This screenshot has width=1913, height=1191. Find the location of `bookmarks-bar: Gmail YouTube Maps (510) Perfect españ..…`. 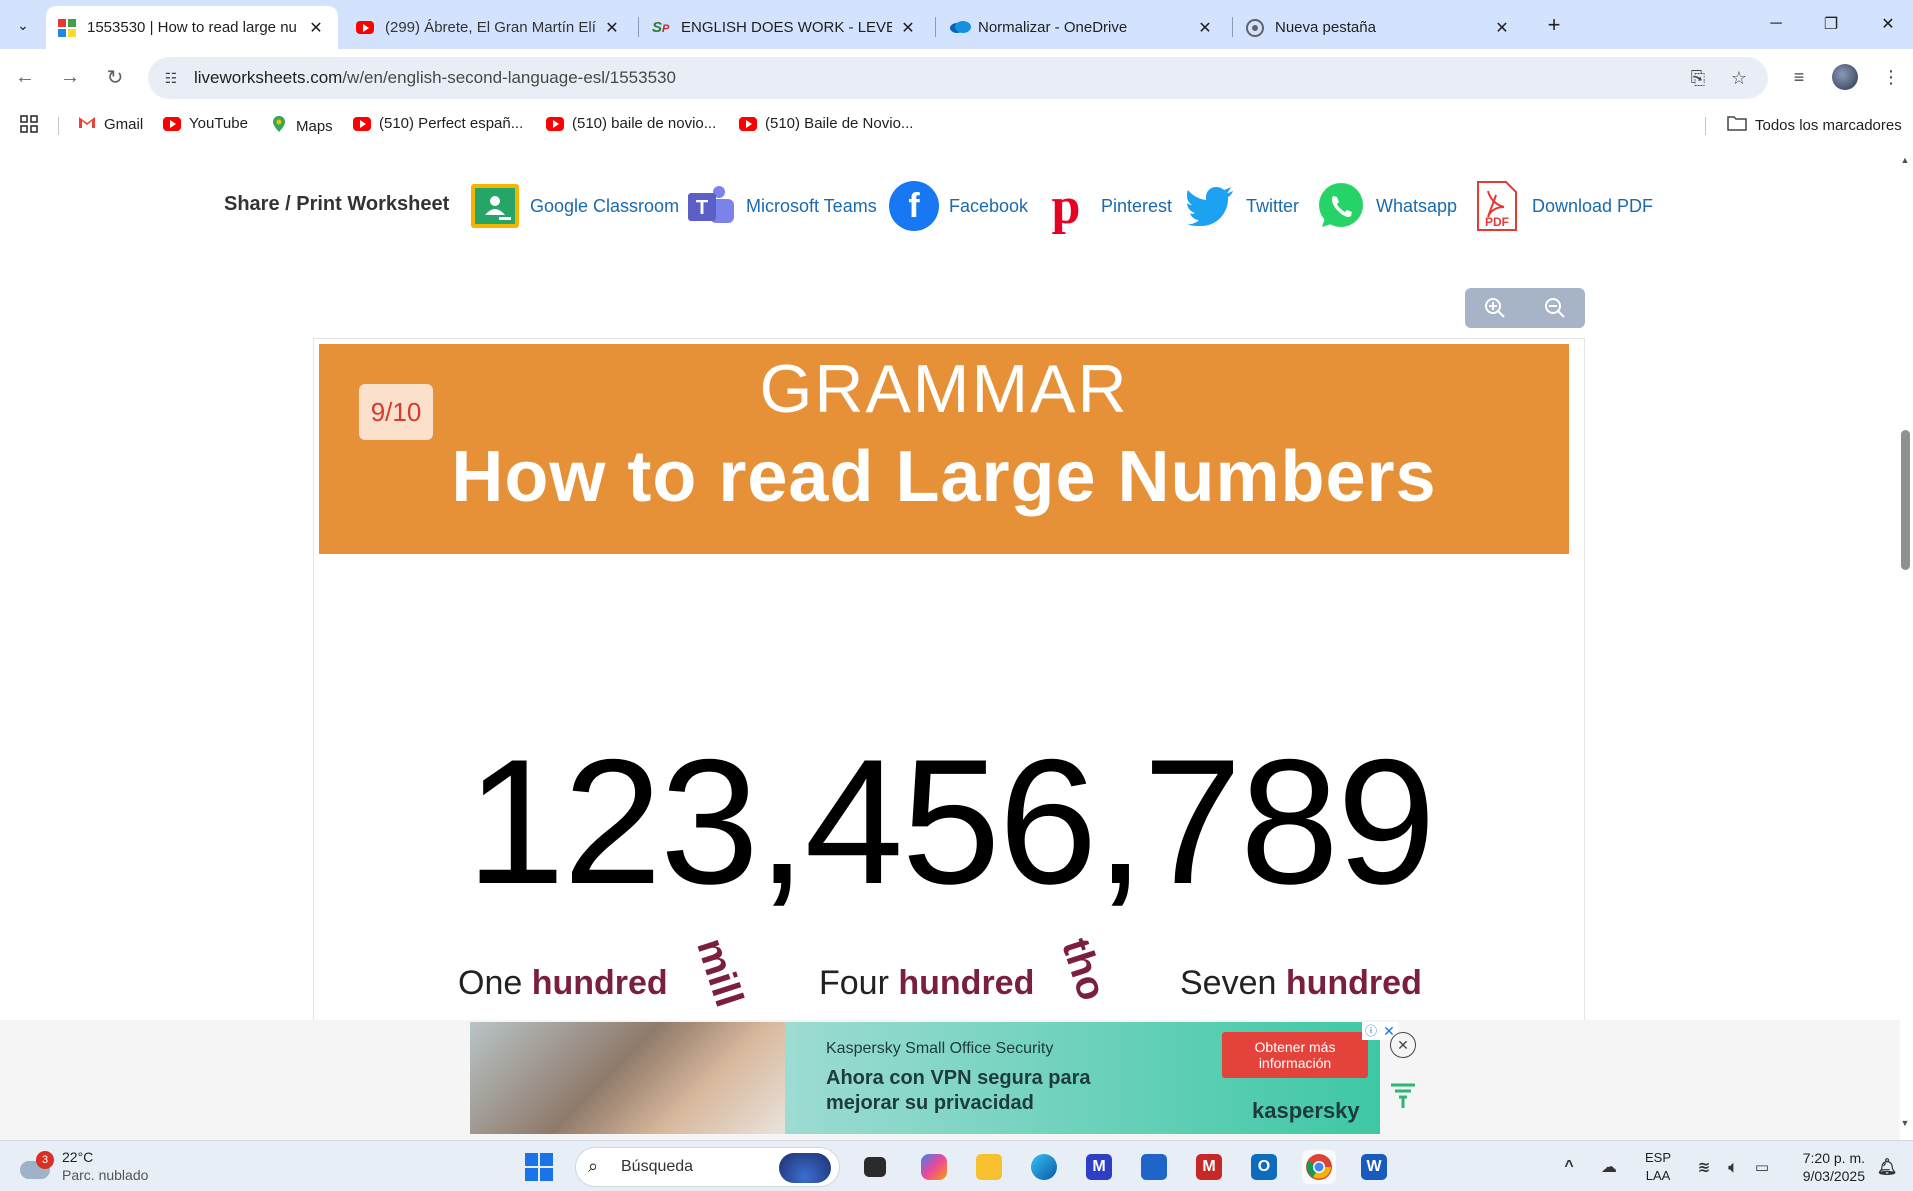

bookmarks-bar: Gmail YouTube Maps (510) Perfect españ..… is located at coordinates (956, 125).